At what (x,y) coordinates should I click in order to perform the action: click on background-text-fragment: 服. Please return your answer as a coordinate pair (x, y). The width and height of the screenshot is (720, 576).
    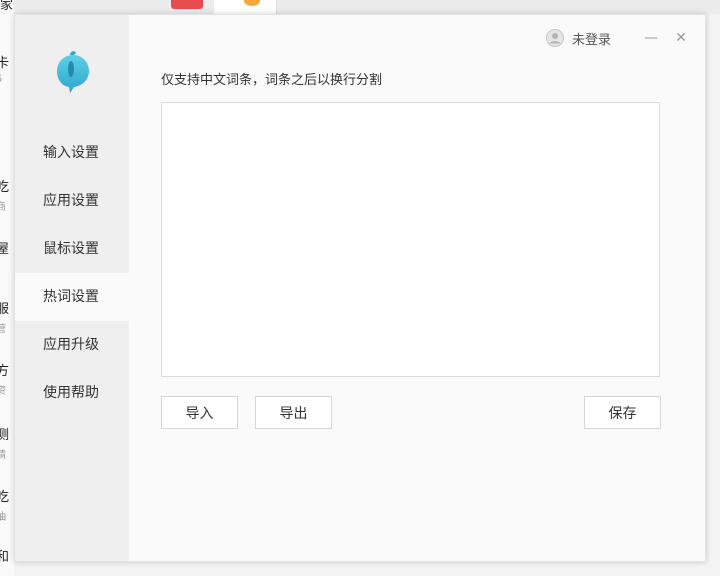
    Looking at the image, I should click on (5, 309).